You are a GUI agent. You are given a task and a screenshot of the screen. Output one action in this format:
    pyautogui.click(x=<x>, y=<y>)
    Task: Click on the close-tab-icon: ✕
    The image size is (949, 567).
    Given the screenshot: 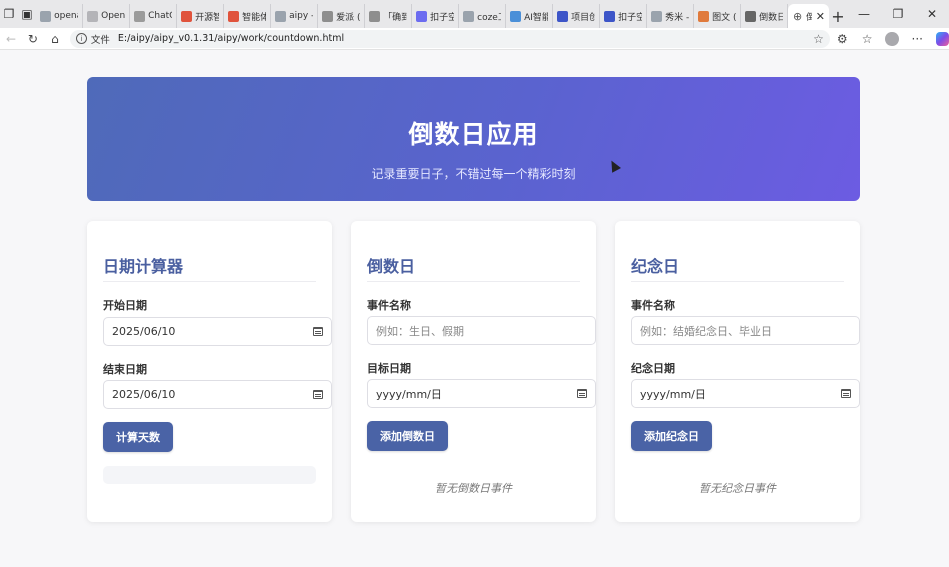 What is the action you would take?
    pyautogui.click(x=820, y=16)
    